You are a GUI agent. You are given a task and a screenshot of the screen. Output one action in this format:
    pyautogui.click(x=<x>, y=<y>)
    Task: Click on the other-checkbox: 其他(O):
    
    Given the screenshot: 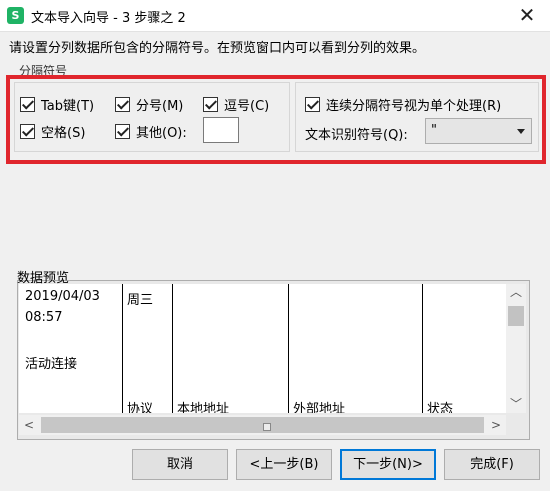 What is the action you would take?
    pyautogui.click(x=151, y=131)
    